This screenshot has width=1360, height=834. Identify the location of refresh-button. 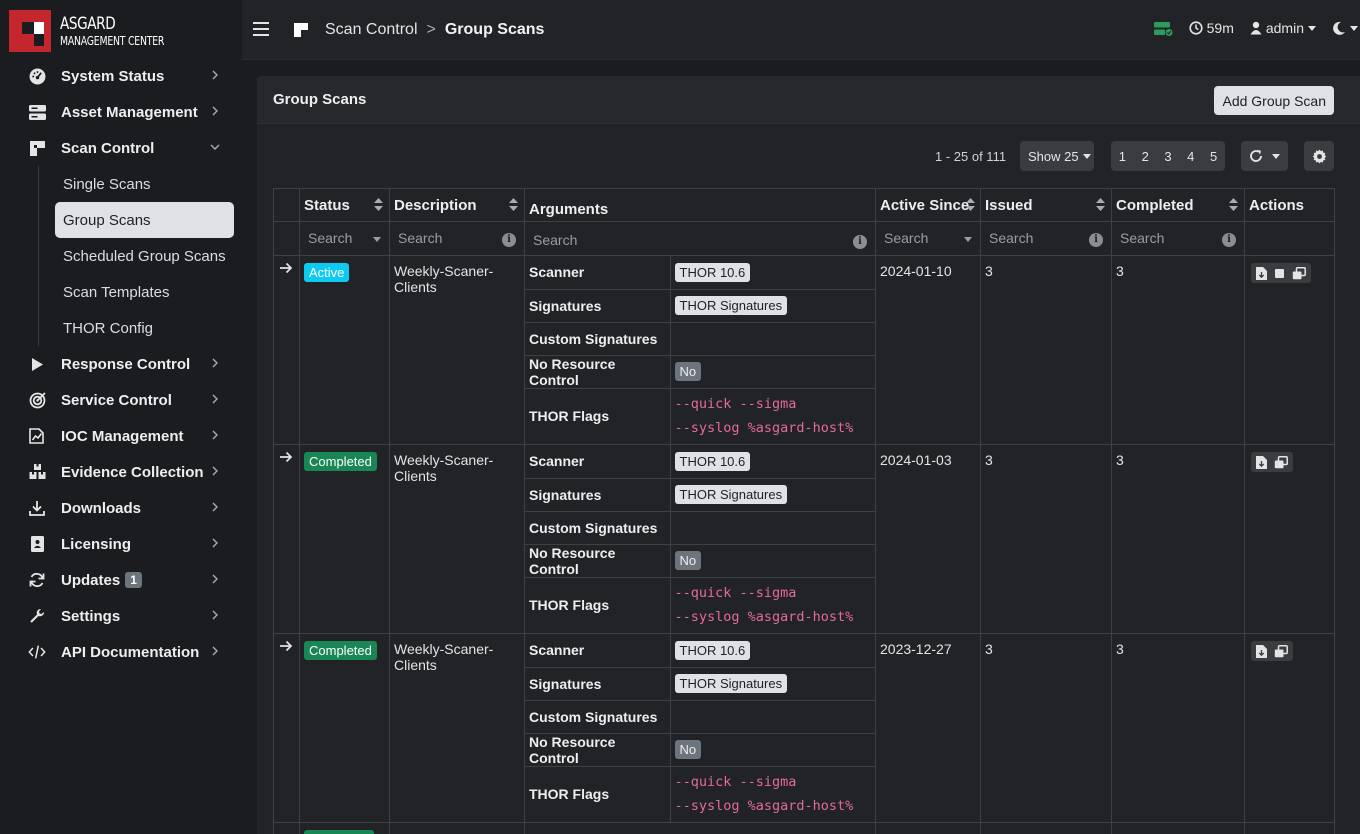
(1264, 156).